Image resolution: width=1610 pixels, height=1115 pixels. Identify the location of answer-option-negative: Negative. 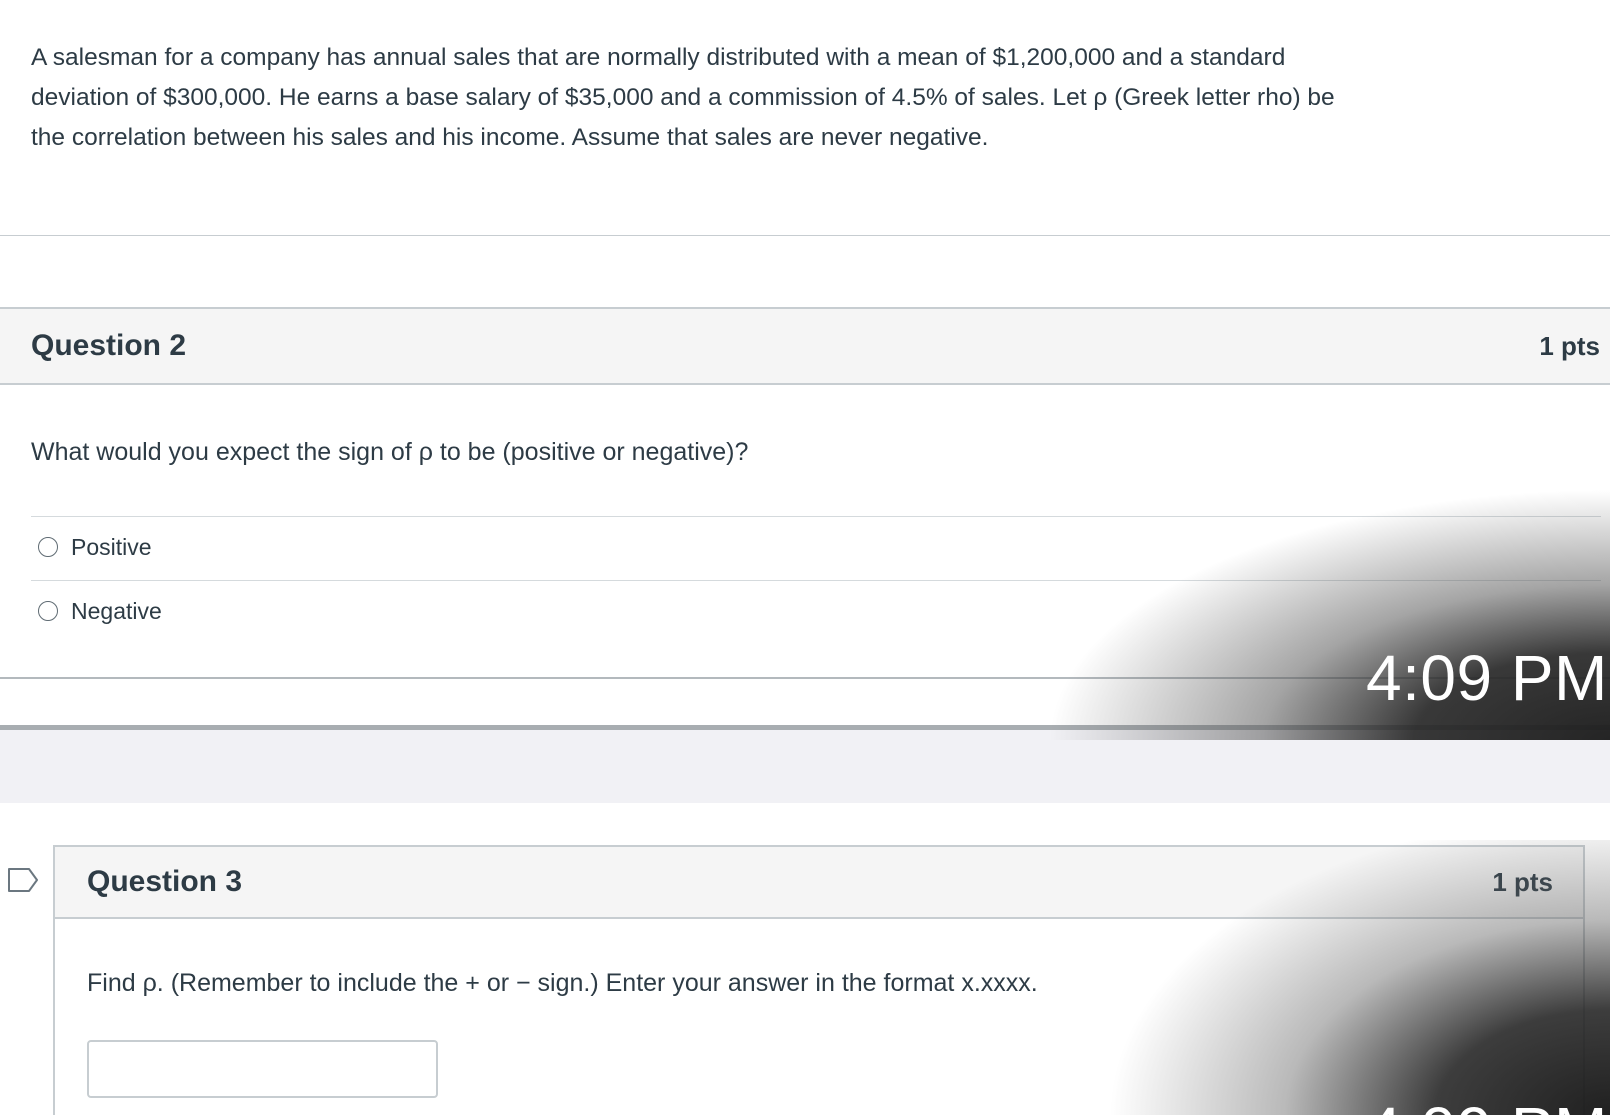
(100, 611).